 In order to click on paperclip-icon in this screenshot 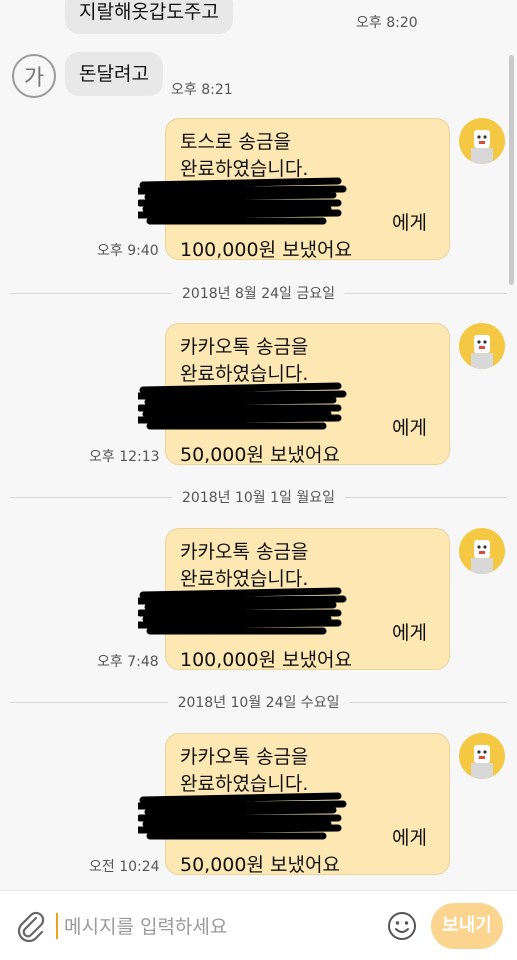, I will do `click(31, 926)`.